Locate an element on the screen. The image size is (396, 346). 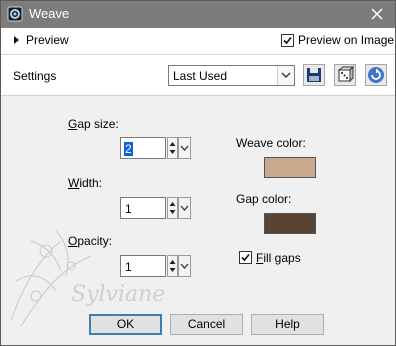
width-label: Width: is located at coordinates (85, 183).